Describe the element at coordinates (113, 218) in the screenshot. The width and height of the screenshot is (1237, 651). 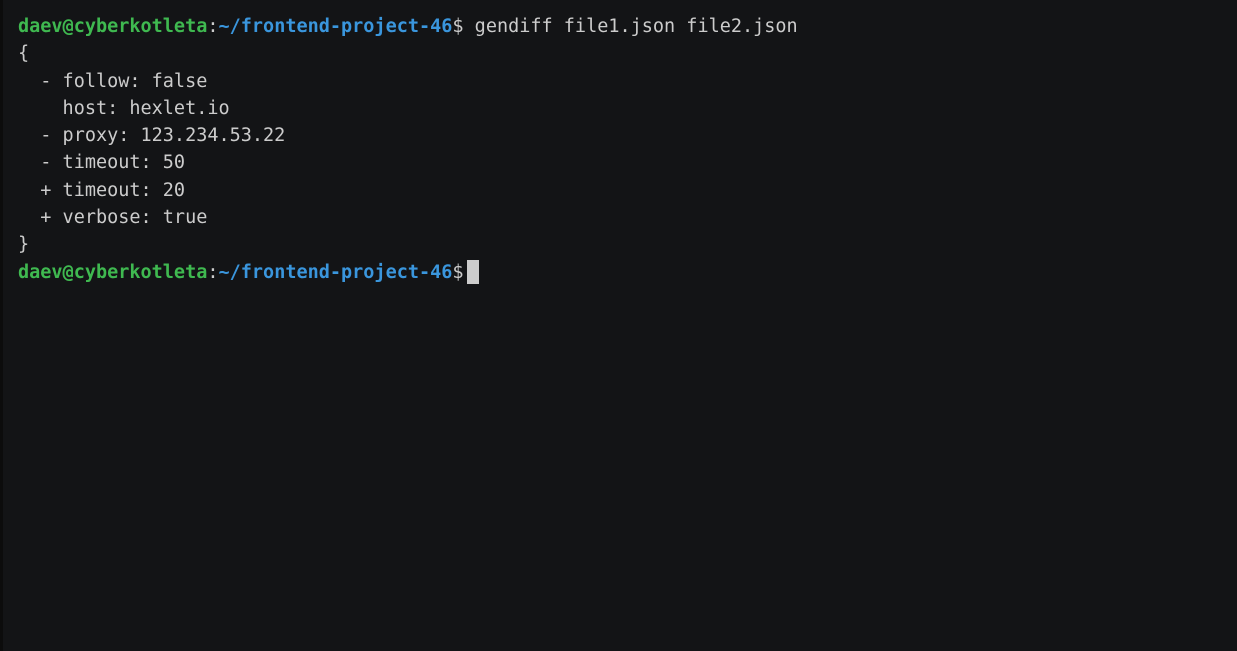
I see `output-line: + verbose: true` at that location.